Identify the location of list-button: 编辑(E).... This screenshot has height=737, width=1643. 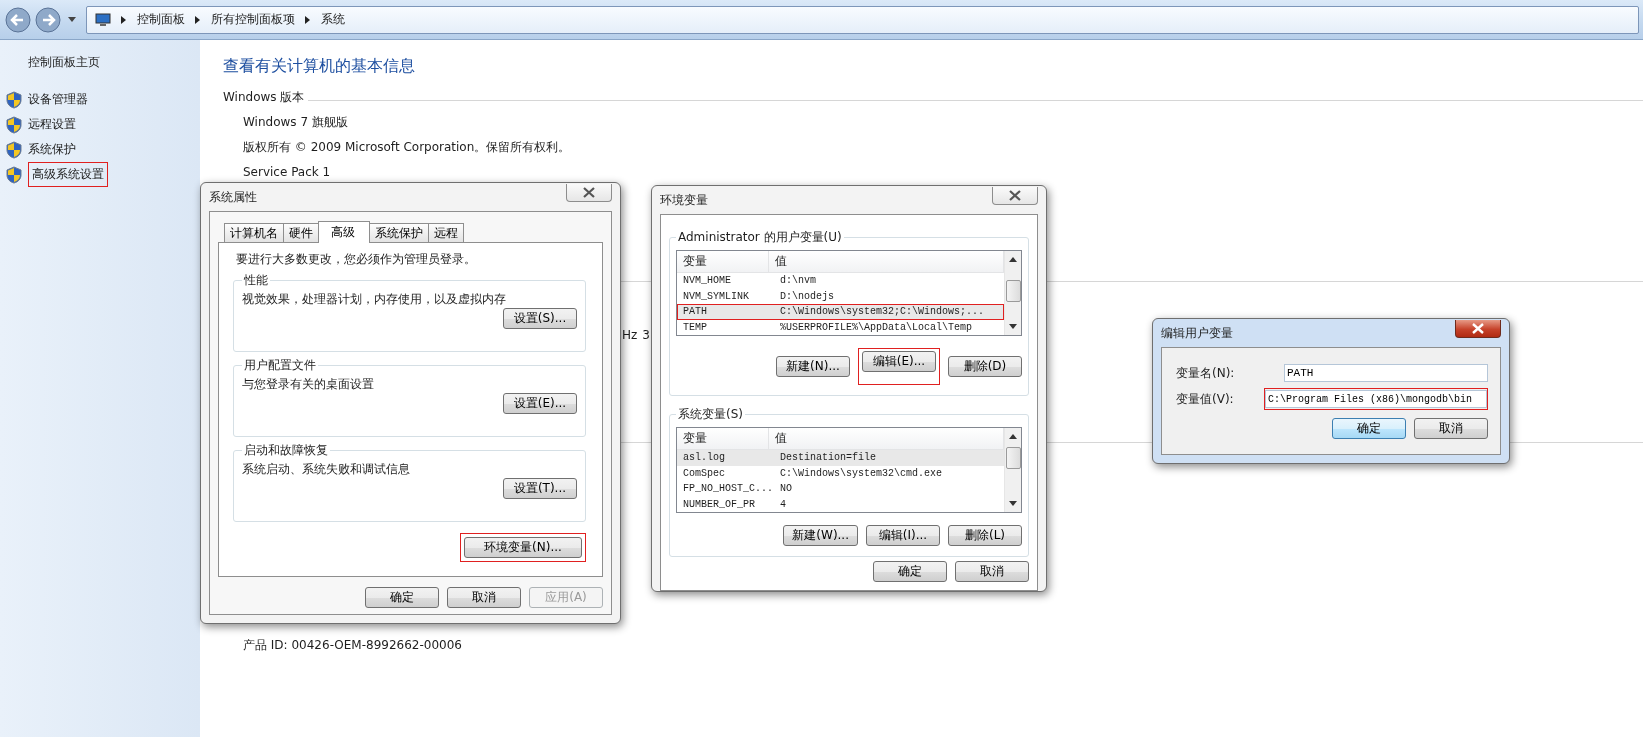
(899, 361).